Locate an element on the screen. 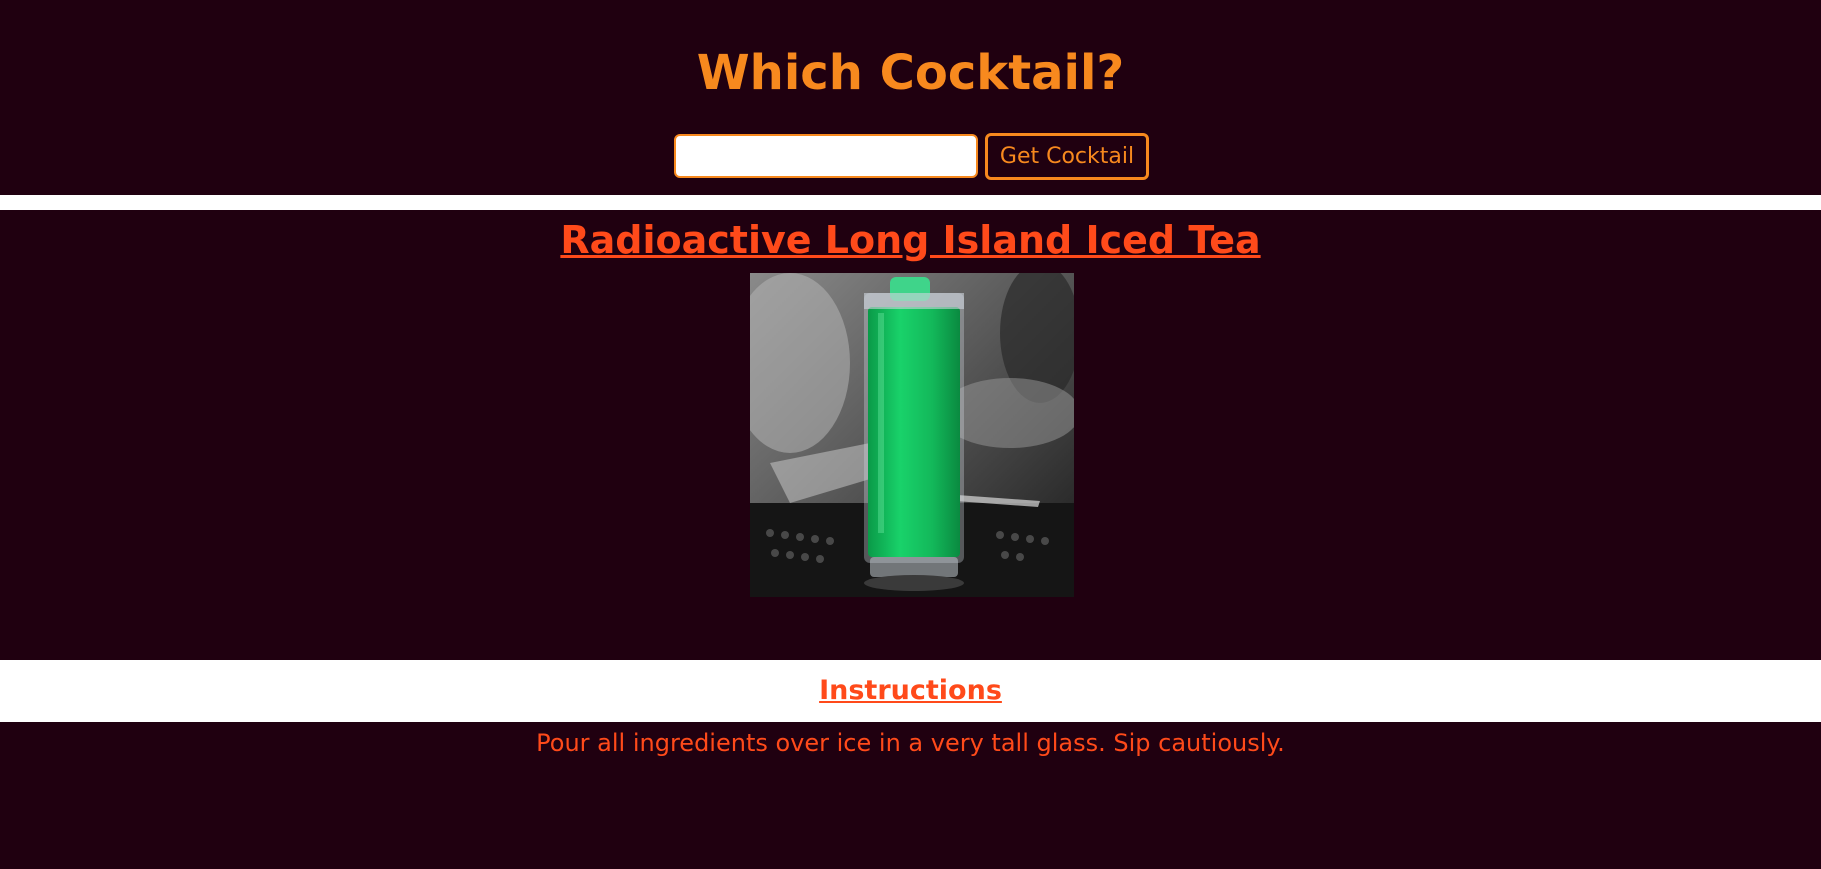 The width and height of the screenshot is (1821, 869). app-title: Which Cocktail? is located at coordinates (910, 73).